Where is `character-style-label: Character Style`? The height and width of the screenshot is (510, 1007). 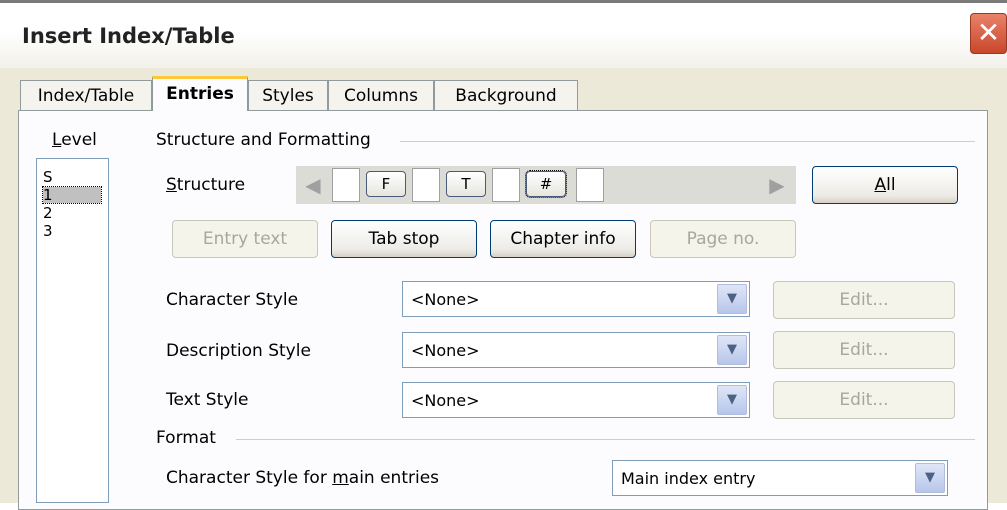 character-style-label: Character Style is located at coordinates (232, 300).